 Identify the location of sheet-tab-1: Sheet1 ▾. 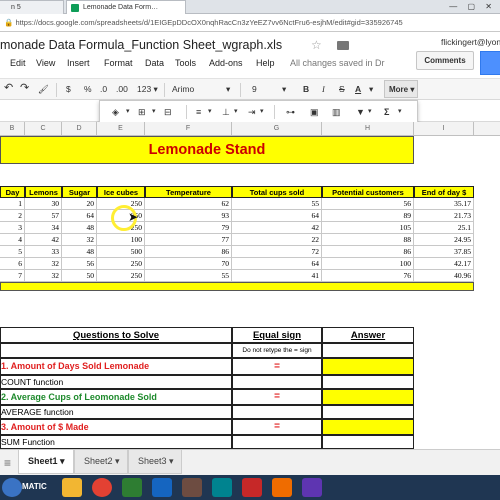
(46, 462).